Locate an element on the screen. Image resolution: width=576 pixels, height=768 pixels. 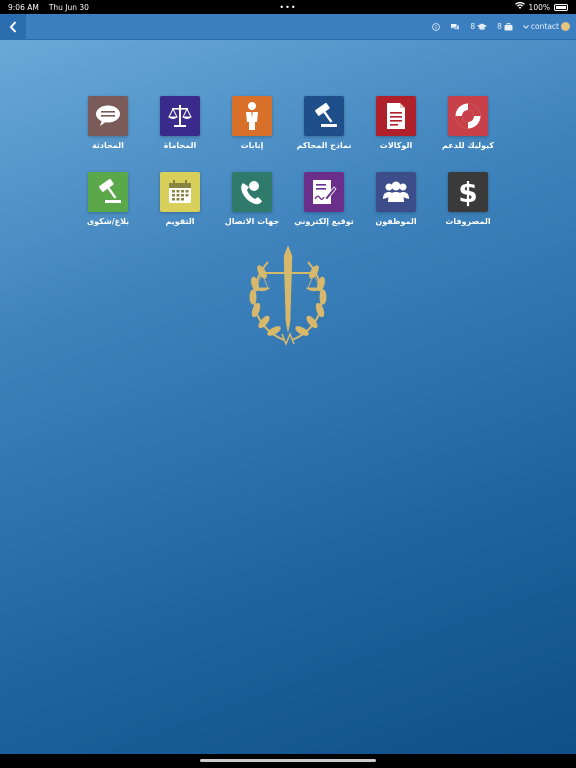
wifi-icon is located at coordinates (519, 6).